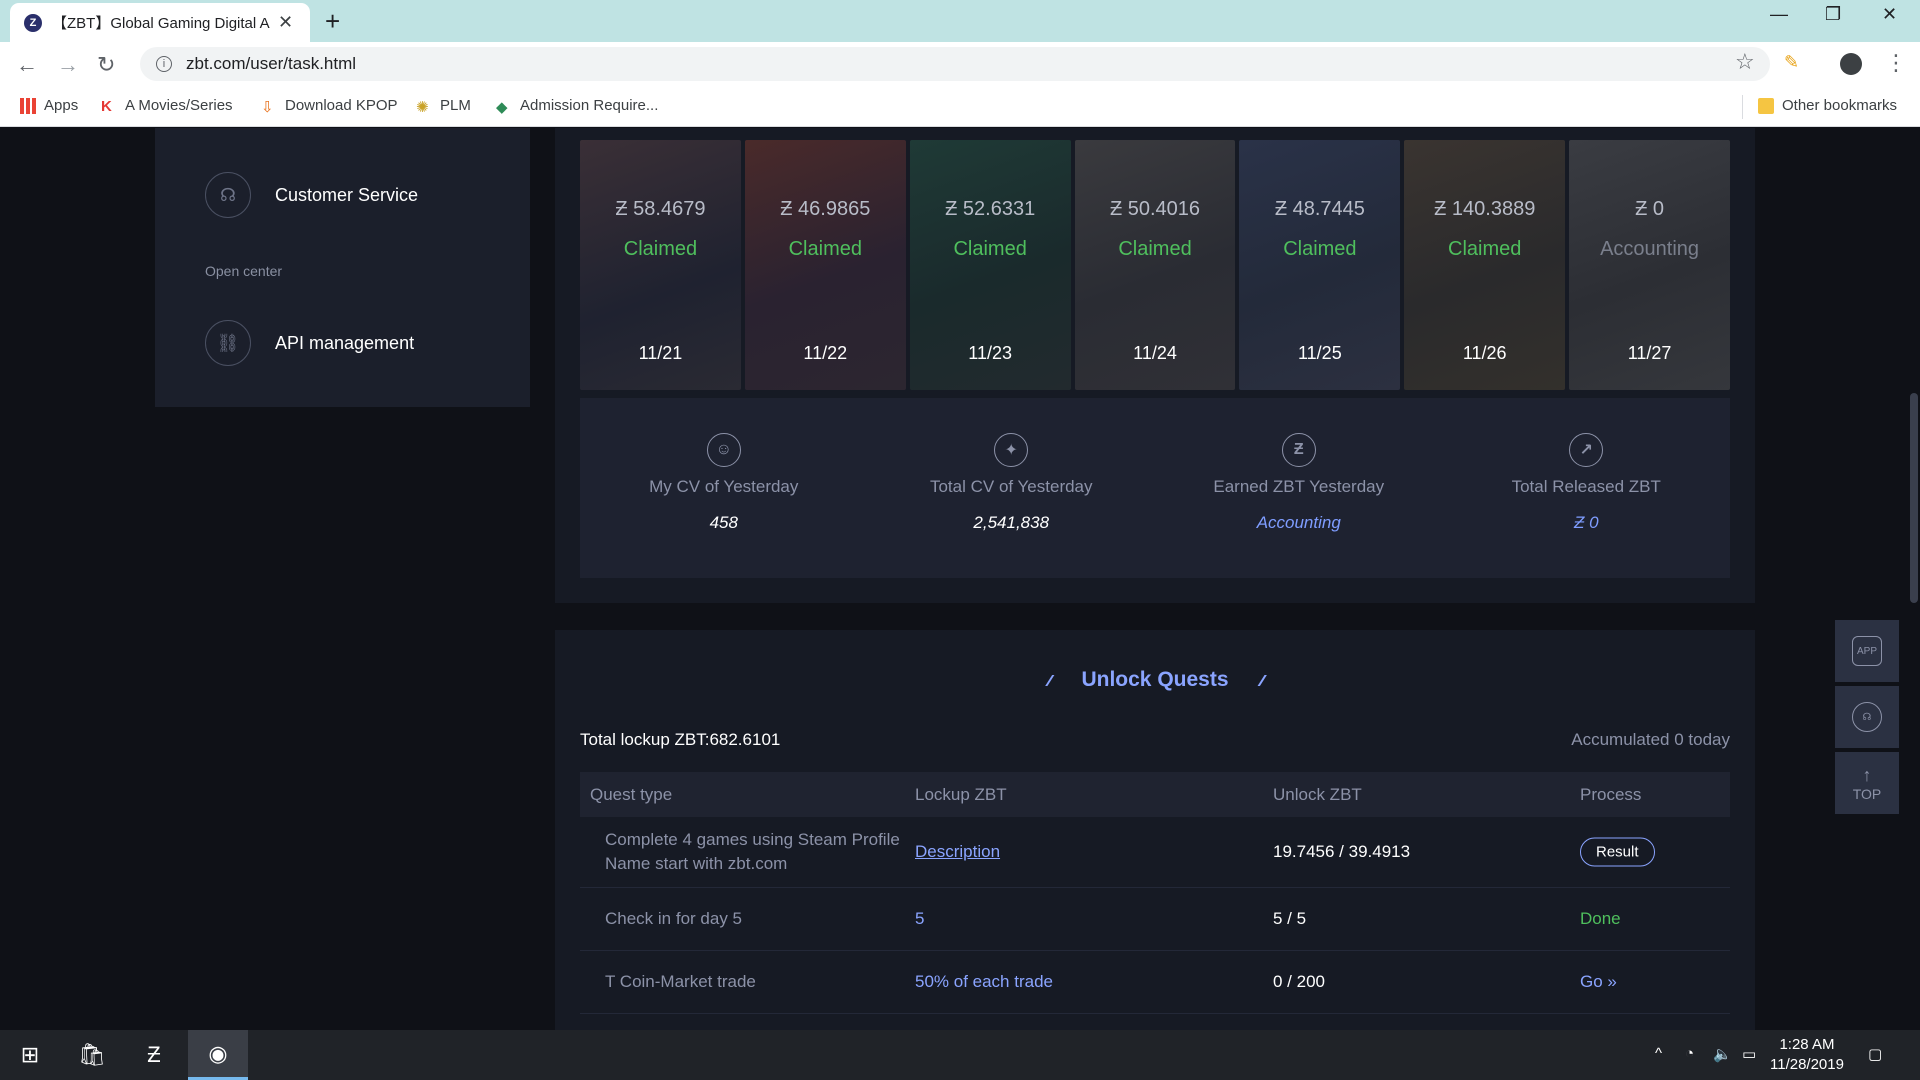 The image size is (1920, 1080). Describe the element at coordinates (825, 353) in the screenshot. I see `day-date: 11/22` at that location.